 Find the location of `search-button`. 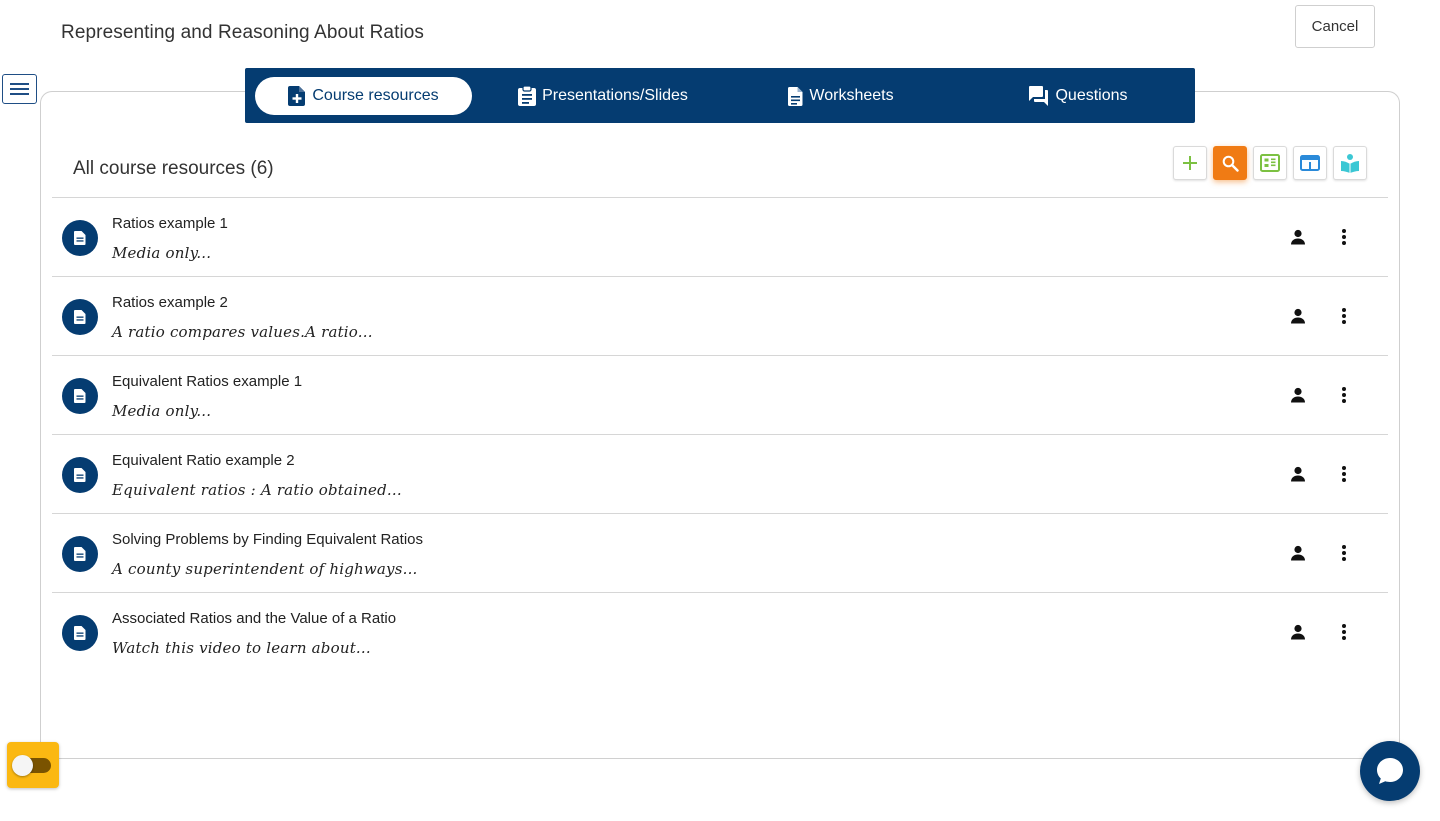

search-button is located at coordinates (1230, 163).